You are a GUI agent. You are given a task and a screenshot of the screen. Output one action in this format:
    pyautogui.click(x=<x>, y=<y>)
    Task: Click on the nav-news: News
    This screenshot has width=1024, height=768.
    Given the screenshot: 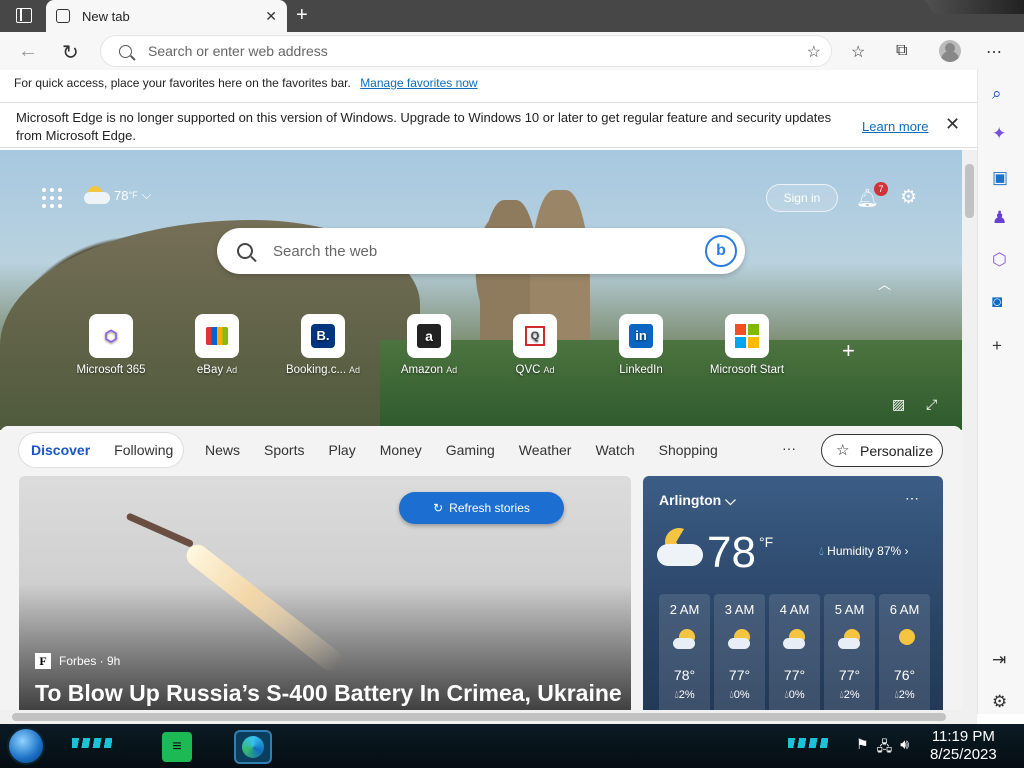 What is the action you would take?
    pyautogui.click(x=222, y=450)
    